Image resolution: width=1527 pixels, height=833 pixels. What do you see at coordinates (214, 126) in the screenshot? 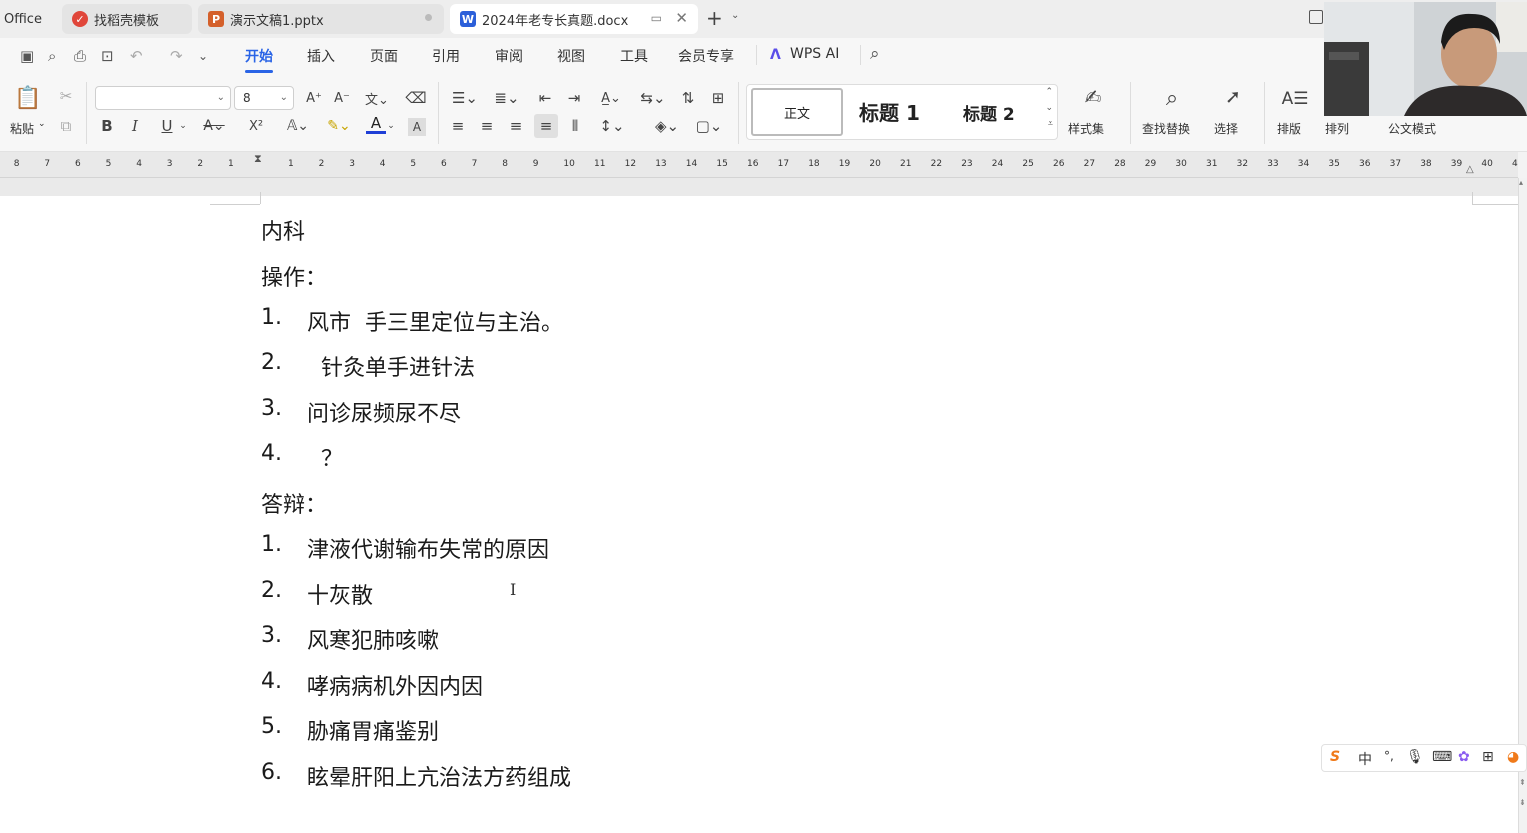
I see `strikethrough-icon: A⌄` at bounding box center [214, 126].